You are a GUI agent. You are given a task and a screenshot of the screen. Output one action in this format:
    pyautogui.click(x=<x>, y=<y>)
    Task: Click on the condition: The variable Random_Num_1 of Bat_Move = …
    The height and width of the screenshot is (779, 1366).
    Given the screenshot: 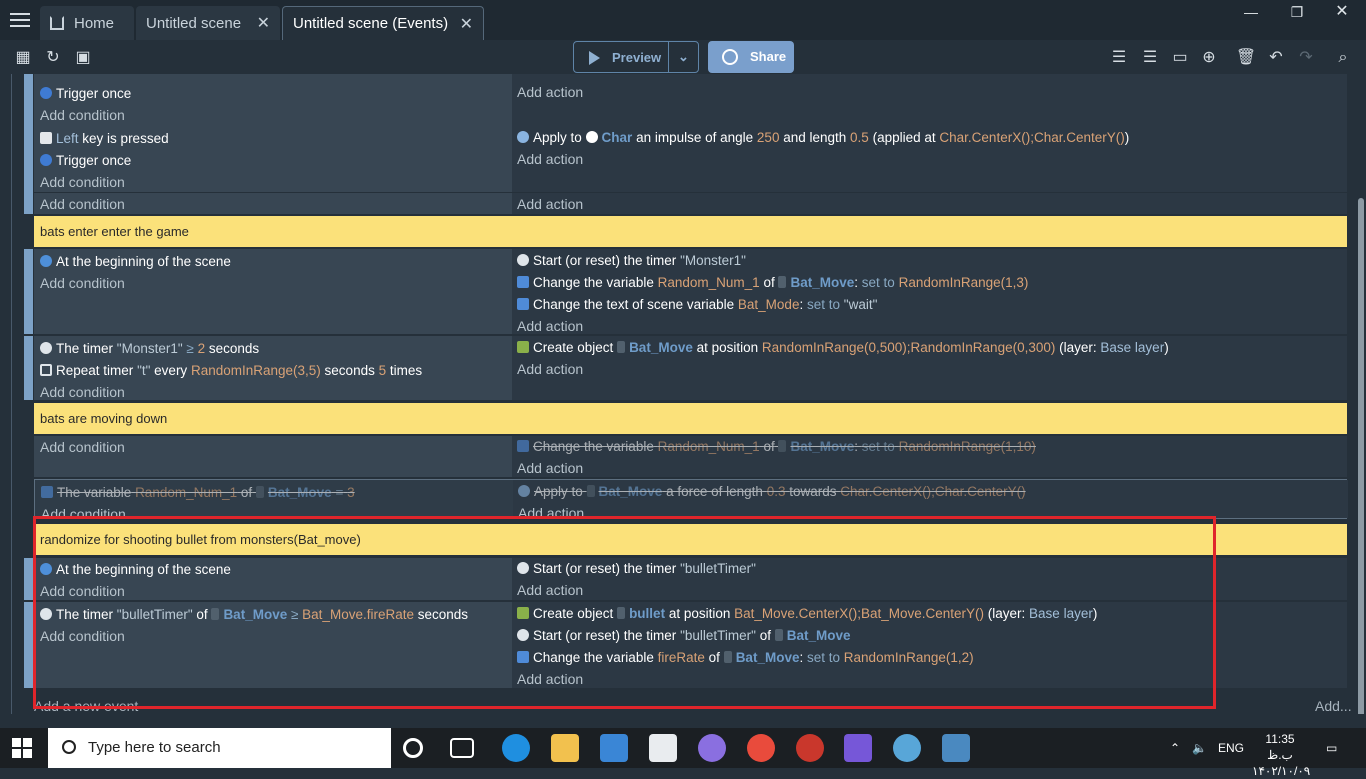 What is the action you would take?
    pyautogui.click(x=198, y=492)
    